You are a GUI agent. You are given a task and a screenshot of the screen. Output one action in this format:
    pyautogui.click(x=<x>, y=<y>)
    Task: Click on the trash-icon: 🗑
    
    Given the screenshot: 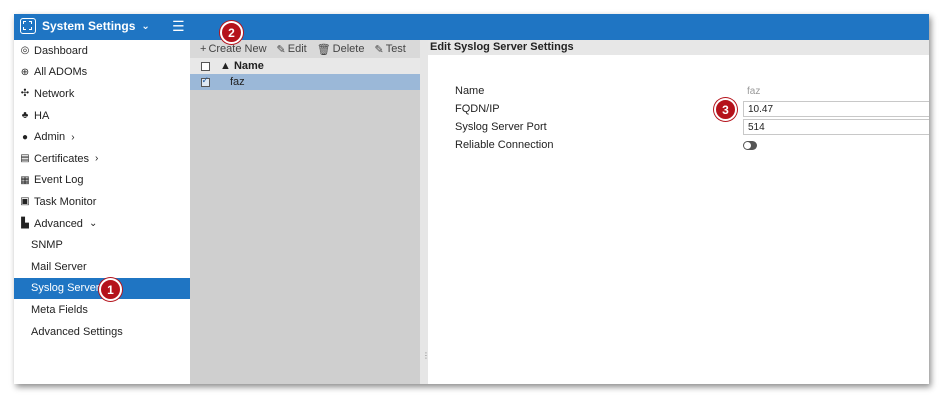 What is the action you would take?
    pyautogui.click(x=323, y=49)
    